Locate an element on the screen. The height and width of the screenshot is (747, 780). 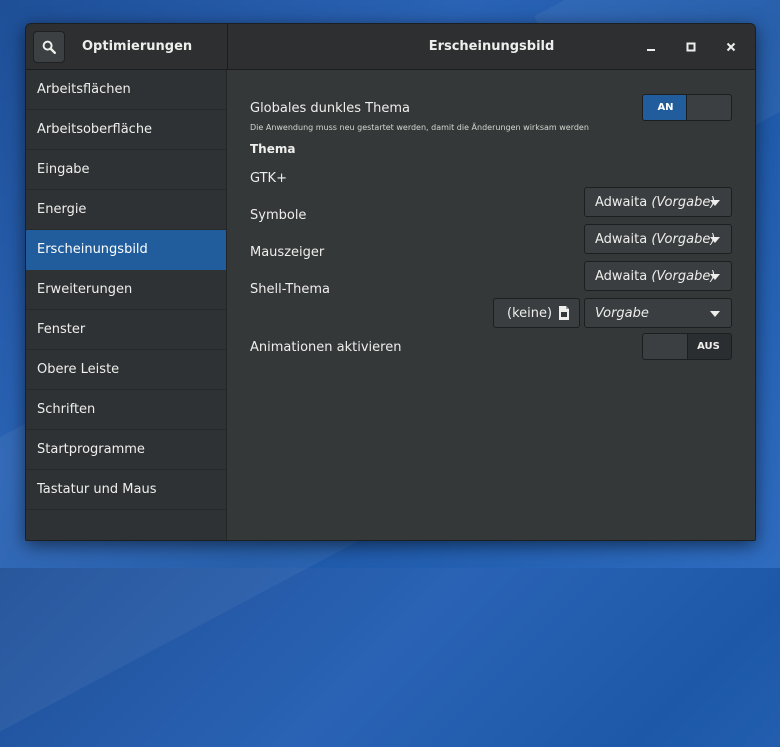
sidebar-item-energie: Energie is located at coordinates (126, 210).